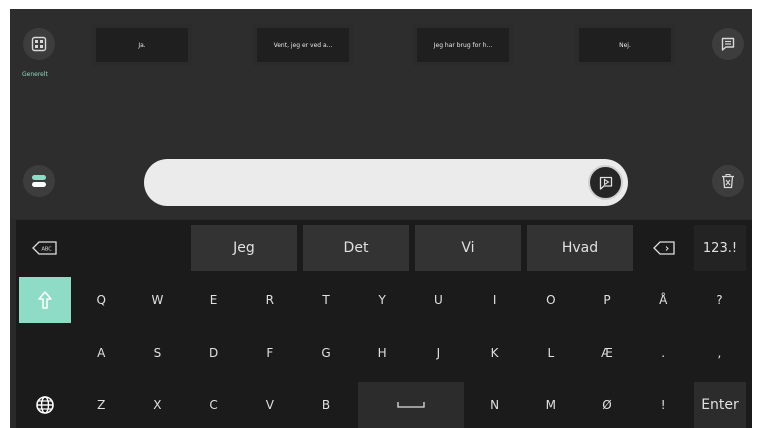 The image size is (757, 428). What do you see at coordinates (607, 405) in the screenshot?
I see `key-10: Ø` at bounding box center [607, 405].